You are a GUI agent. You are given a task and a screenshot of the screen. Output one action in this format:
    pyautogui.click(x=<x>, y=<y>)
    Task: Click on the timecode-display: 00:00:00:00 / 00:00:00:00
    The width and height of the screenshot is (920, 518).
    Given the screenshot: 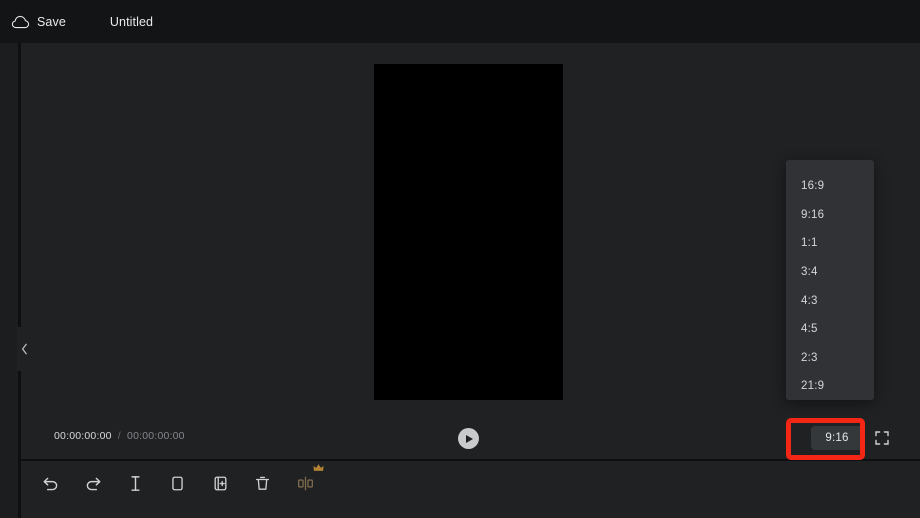 What is the action you would take?
    pyautogui.click(x=119, y=436)
    